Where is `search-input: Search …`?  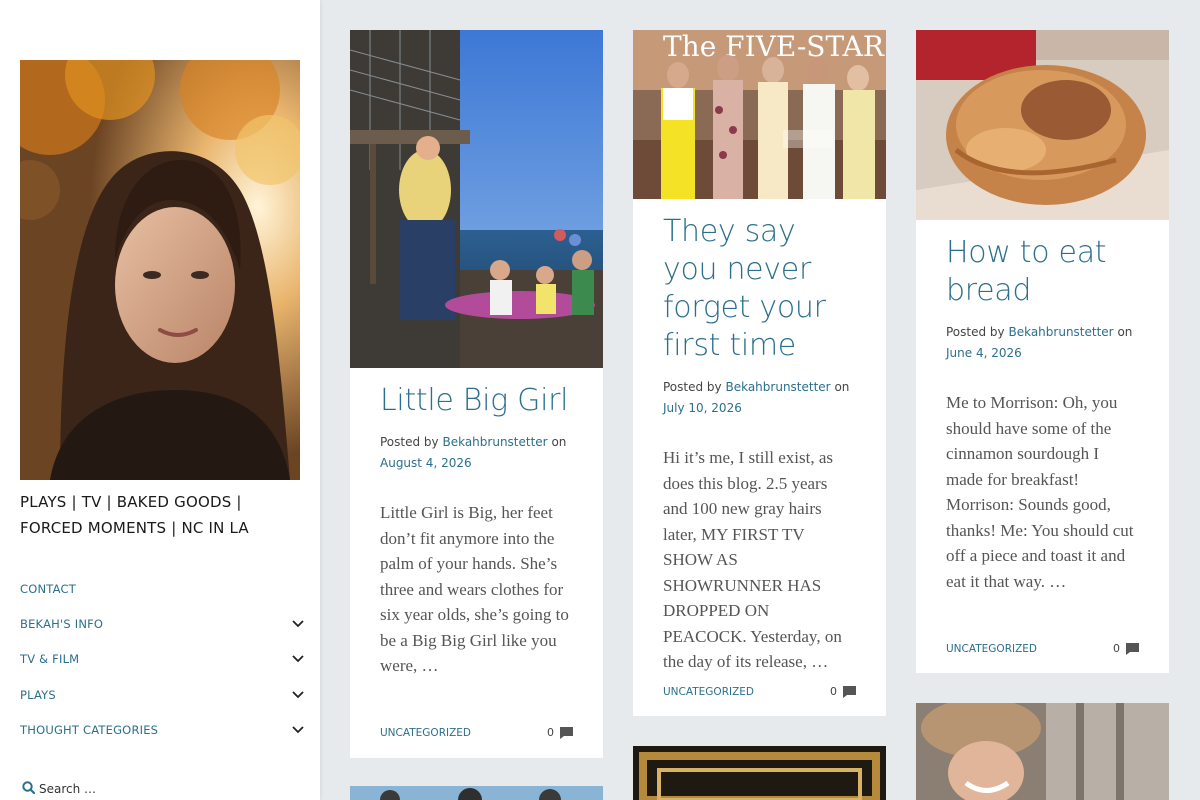 search-input: Search … is located at coordinates (67, 789).